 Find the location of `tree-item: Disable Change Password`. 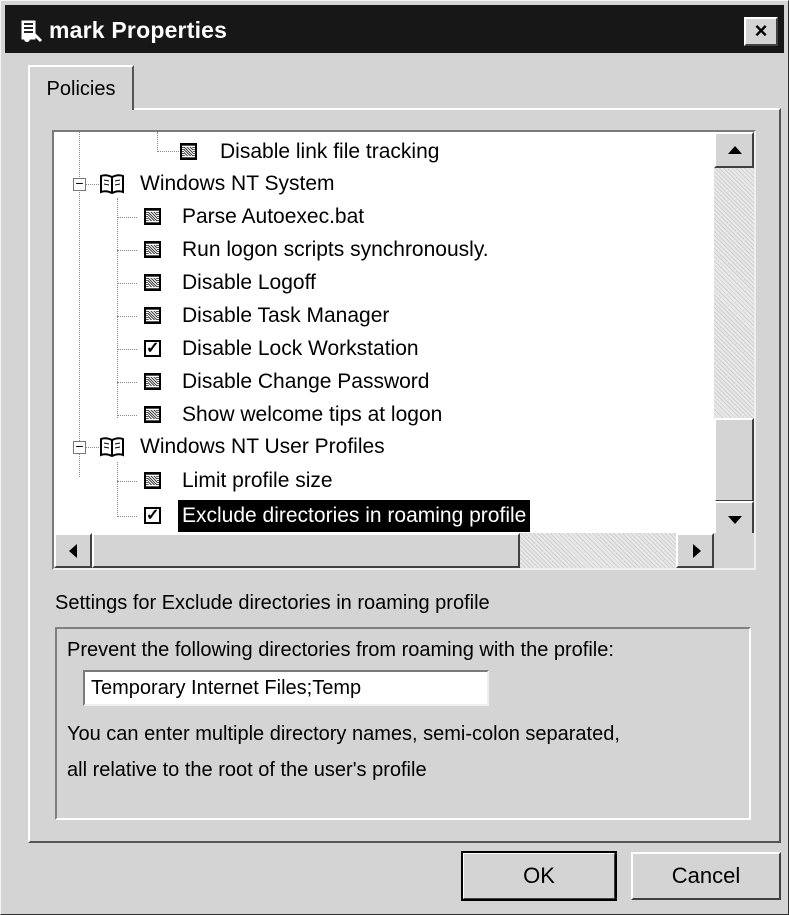

tree-item: Disable Change Password is located at coordinates (354, 382).